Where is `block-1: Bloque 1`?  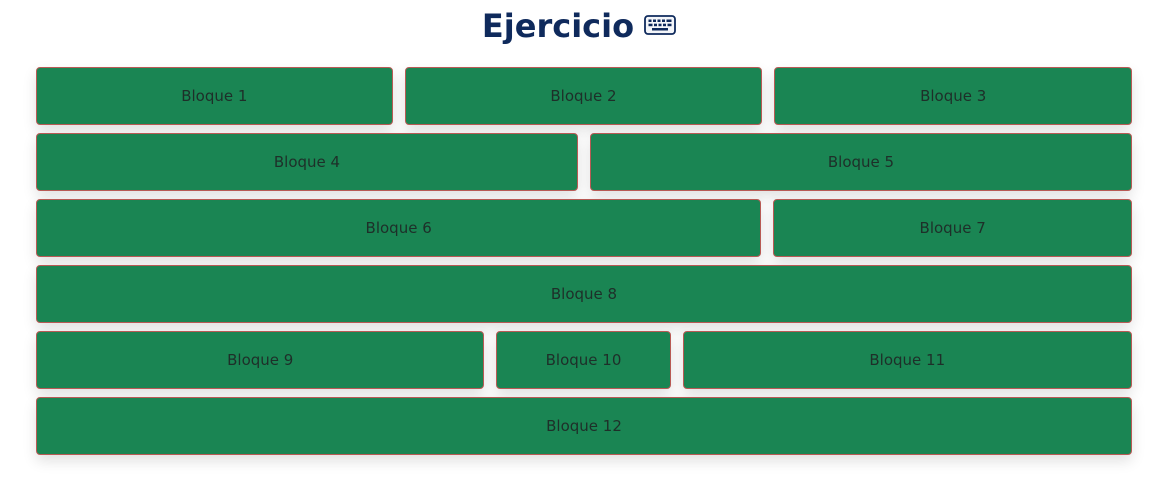
block-1: Bloque 1 is located at coordinates (214, 96).